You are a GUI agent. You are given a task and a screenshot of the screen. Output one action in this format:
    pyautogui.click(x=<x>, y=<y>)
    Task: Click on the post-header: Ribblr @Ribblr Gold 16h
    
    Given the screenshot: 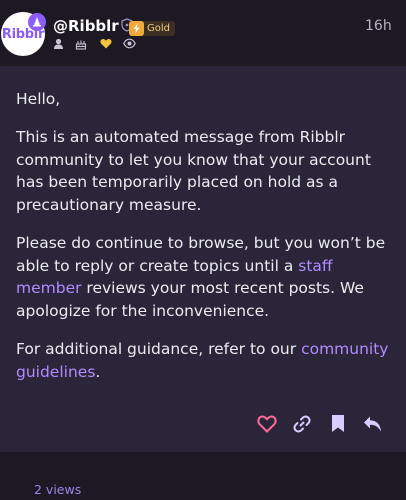 What is the action you would take?
    pyautogui.click(x=203, y=32)
    